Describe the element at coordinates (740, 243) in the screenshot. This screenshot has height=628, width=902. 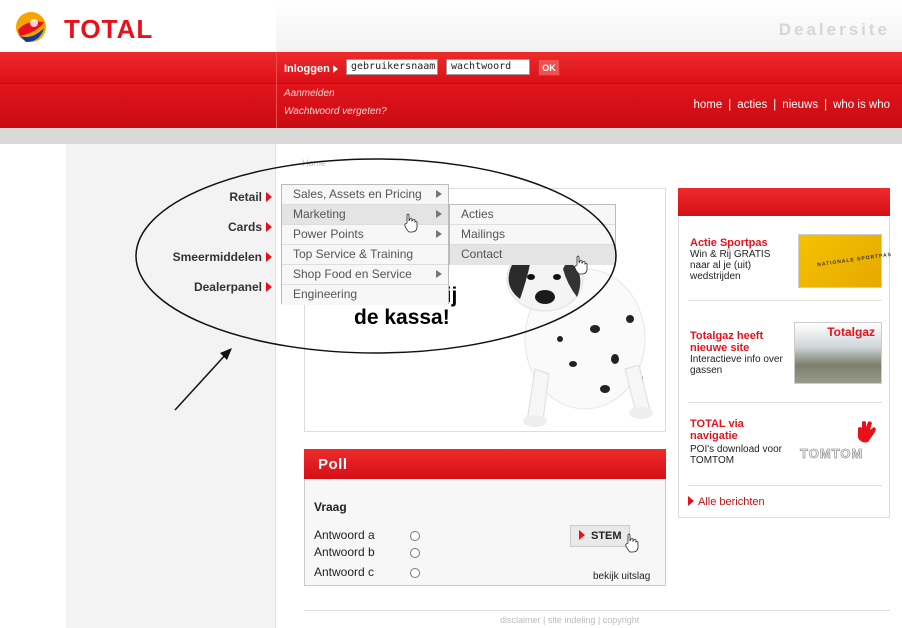
I see `news-title-sportpas: Actie Sportpas` at that location.